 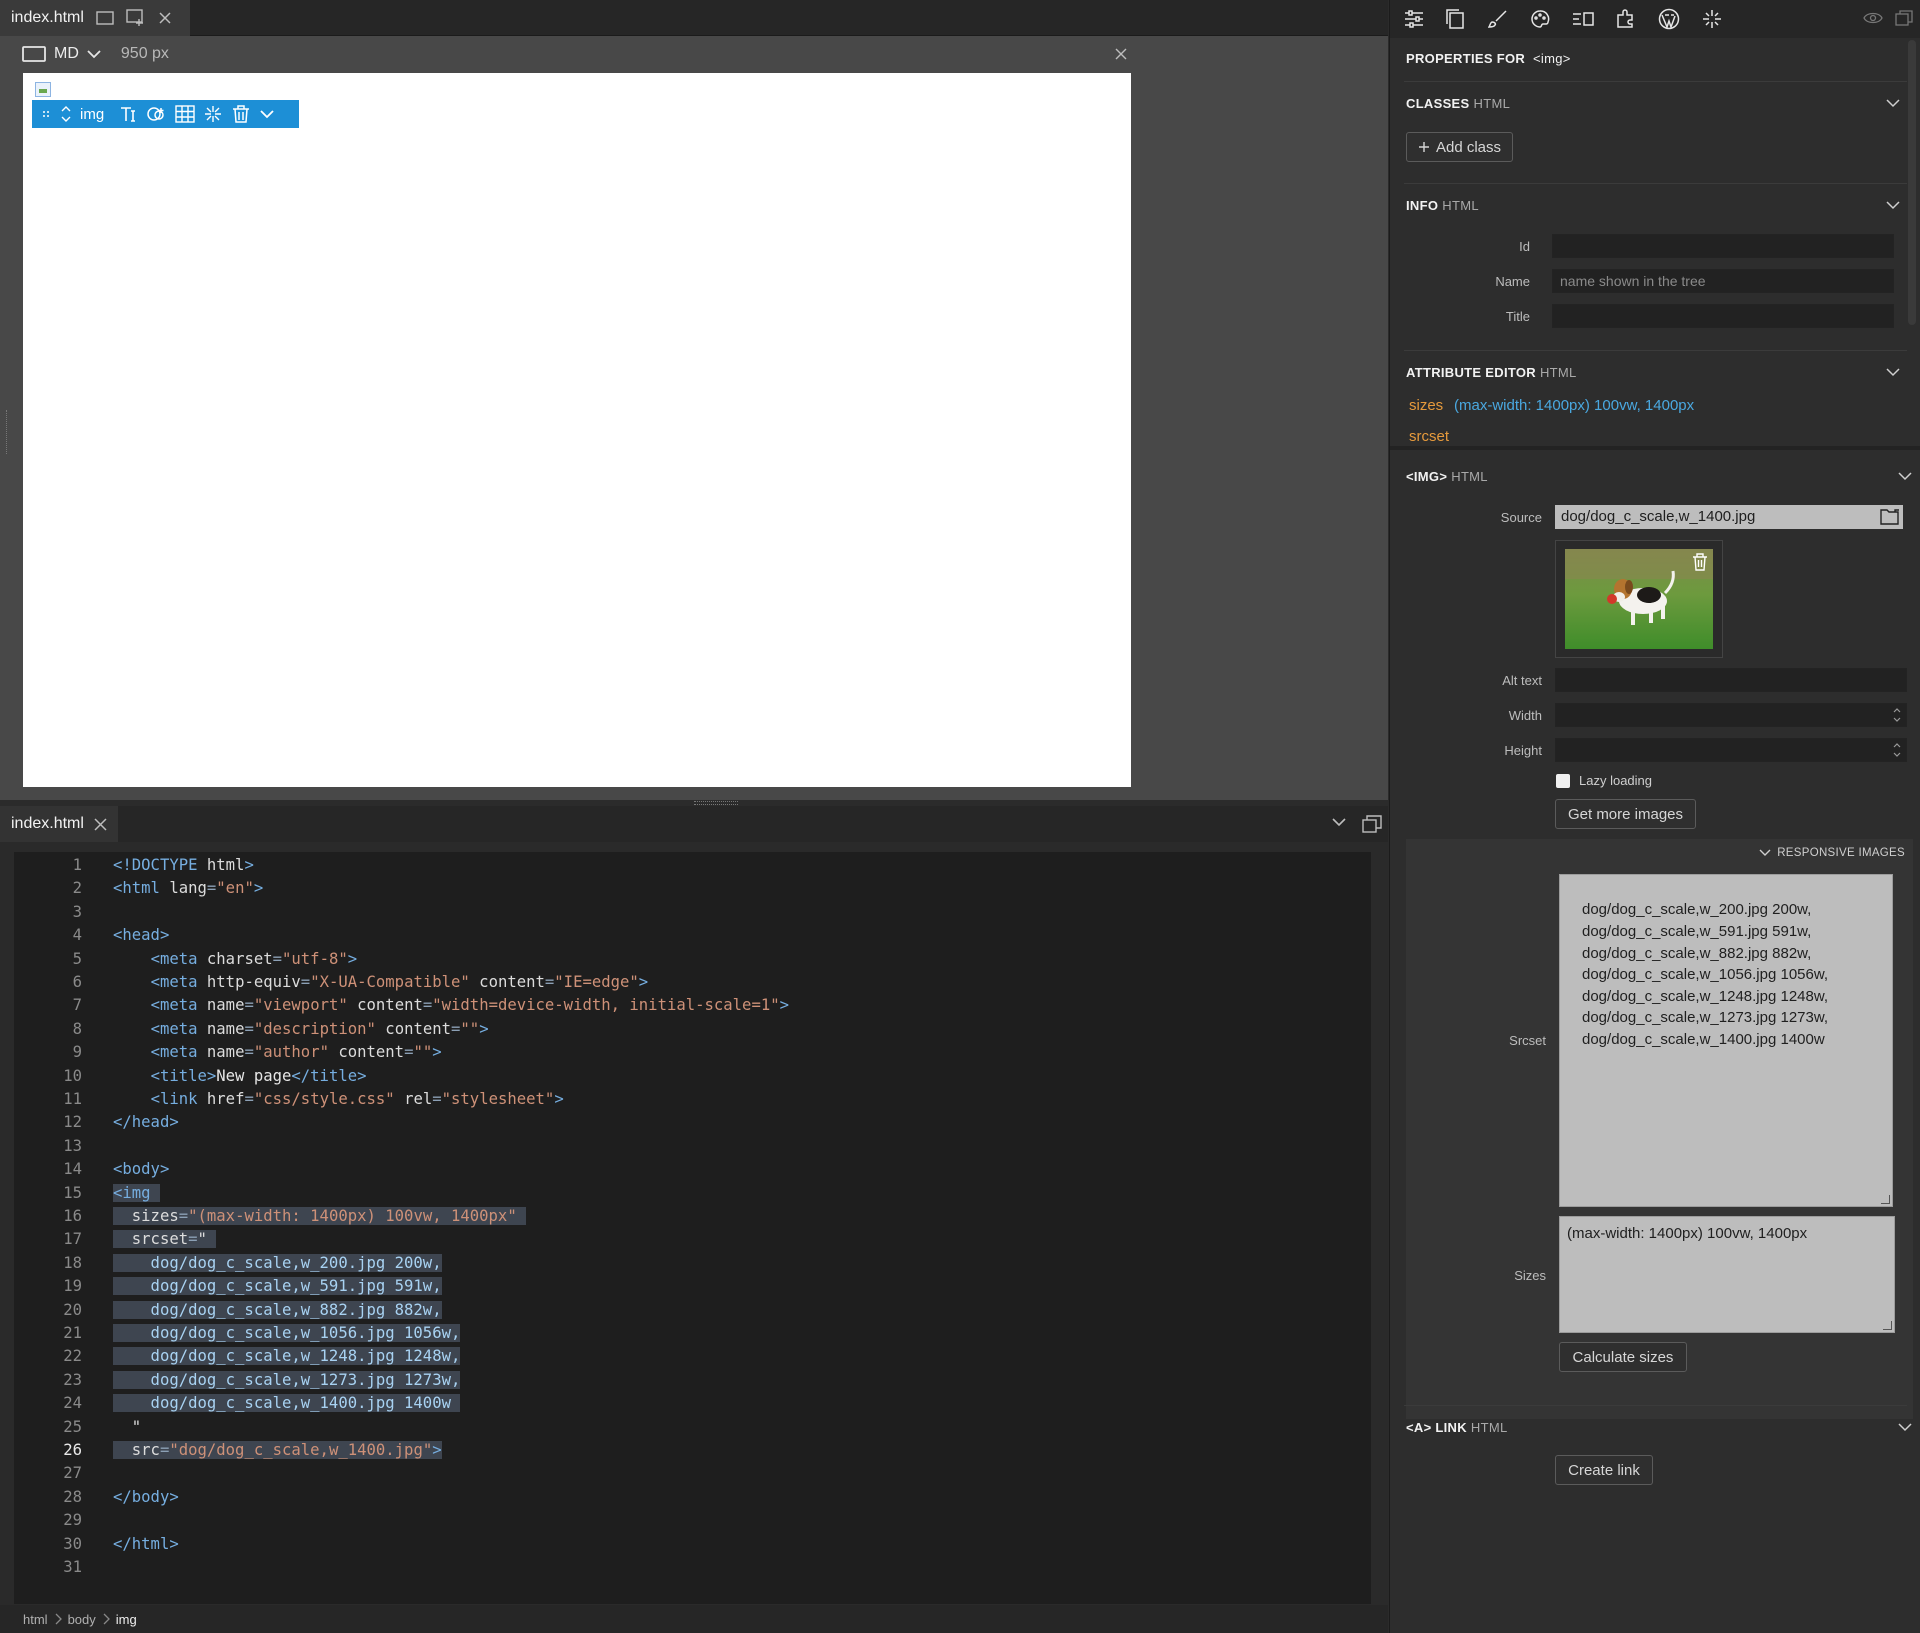 What do you see at coordinates (66, 114) in the screenshot?
I see `move-updown-icon` at bounding box center [66, 114].